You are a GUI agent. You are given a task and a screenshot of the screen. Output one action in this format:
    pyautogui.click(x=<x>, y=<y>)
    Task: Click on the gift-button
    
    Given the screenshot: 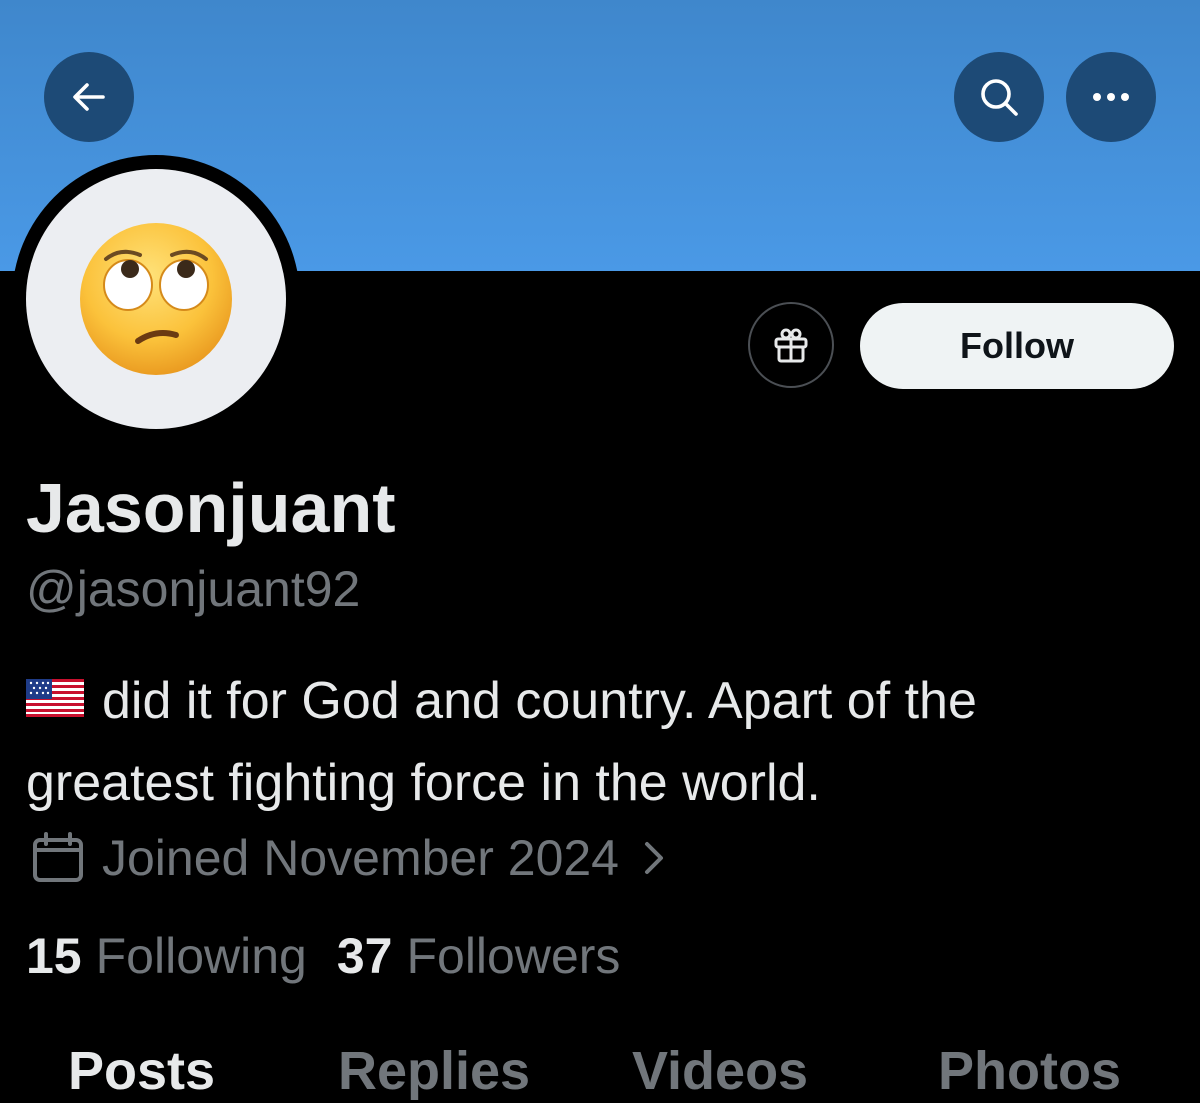 What is the action you would take?
    pyautogui.click(x=791, y=345)
    